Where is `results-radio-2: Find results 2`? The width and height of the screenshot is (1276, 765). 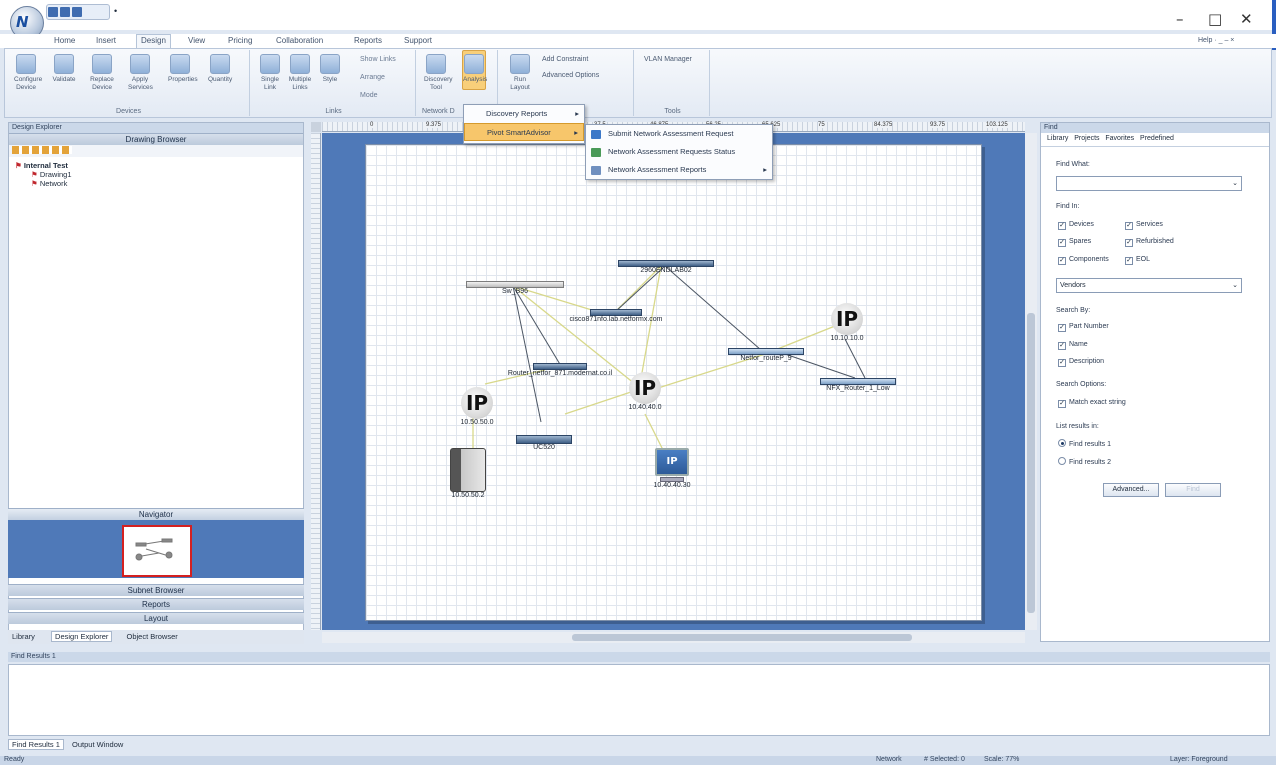
results-radio-2: Find results 2 is located at coordinates (1084, 461).